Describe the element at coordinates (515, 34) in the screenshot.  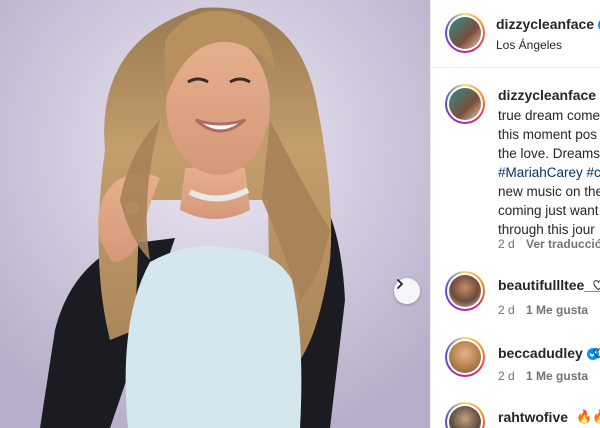
I see `post-header: dizzycleanface Los Ángeles` at that location.